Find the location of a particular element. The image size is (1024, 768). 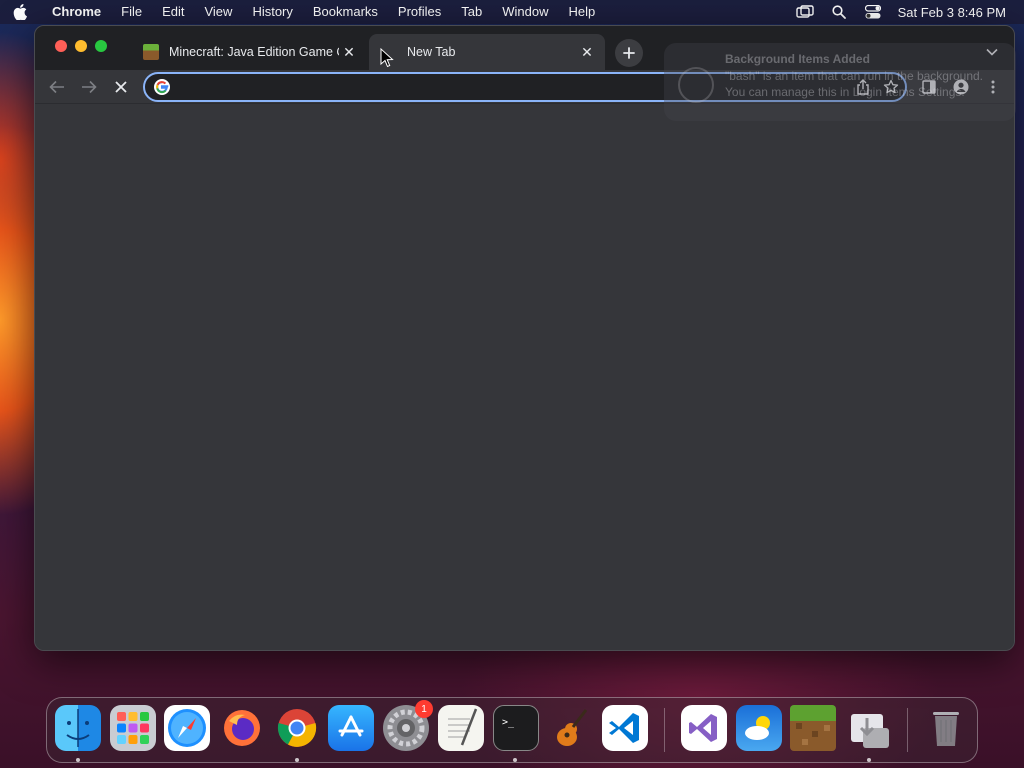

window-close-button is located at coordinates (61, 46).